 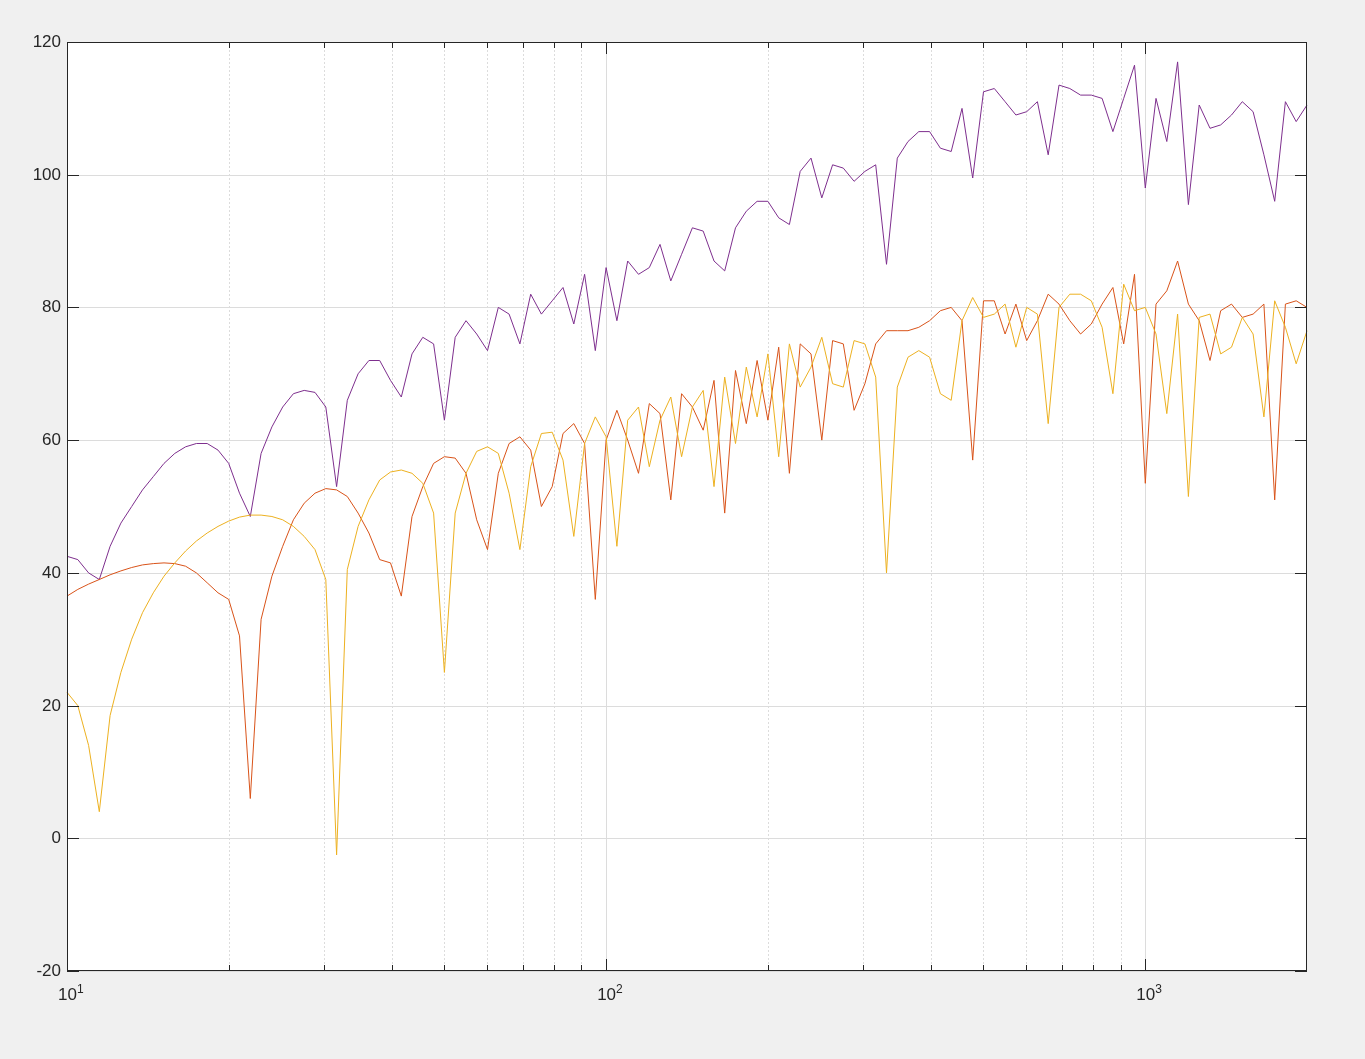 I want to click on y-tick-label: 20, so click(x=51, y=705).